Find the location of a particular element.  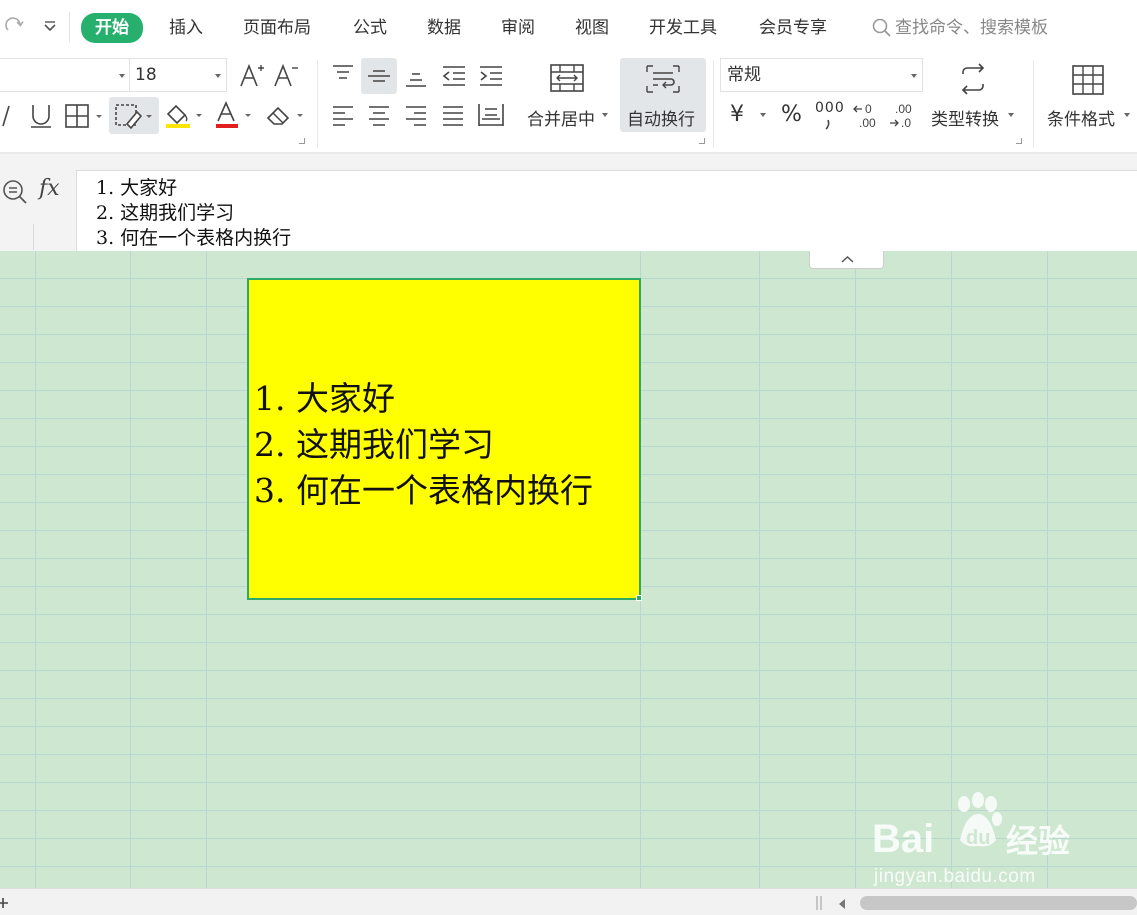

decrease-indent-icon is located at coordinates (454, 78).